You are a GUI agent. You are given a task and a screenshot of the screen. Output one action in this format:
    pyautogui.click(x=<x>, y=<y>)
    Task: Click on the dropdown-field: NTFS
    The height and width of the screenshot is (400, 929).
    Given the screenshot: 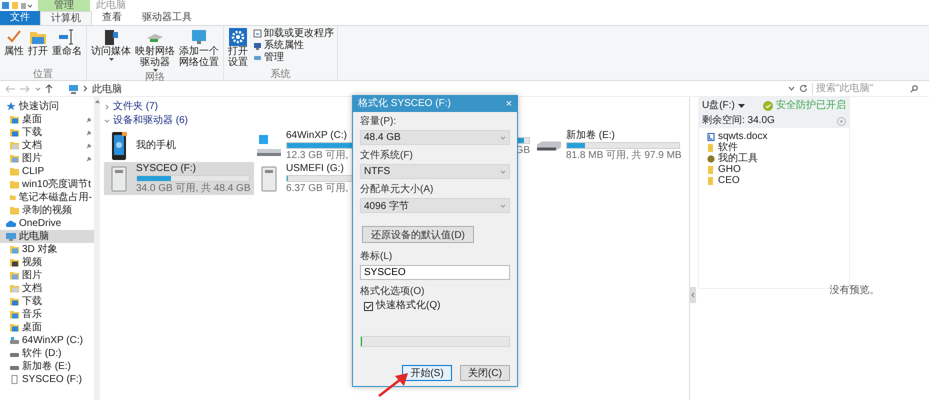 What is the action you would take?
    pyautogui.click(x=435, y=171)
    